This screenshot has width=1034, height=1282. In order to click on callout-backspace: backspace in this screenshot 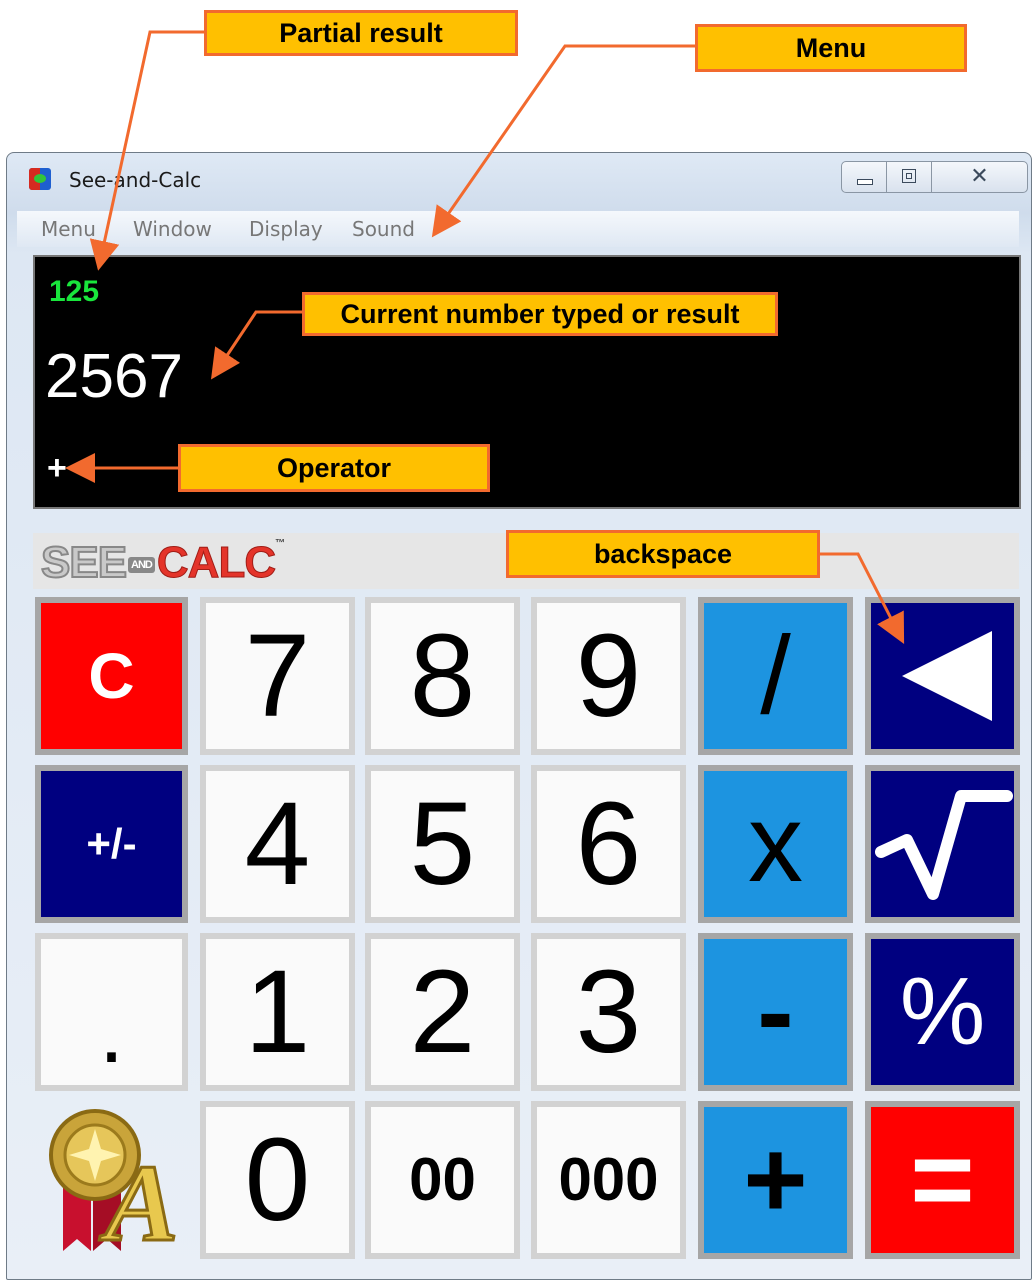, I will do `click(663, 554)`.